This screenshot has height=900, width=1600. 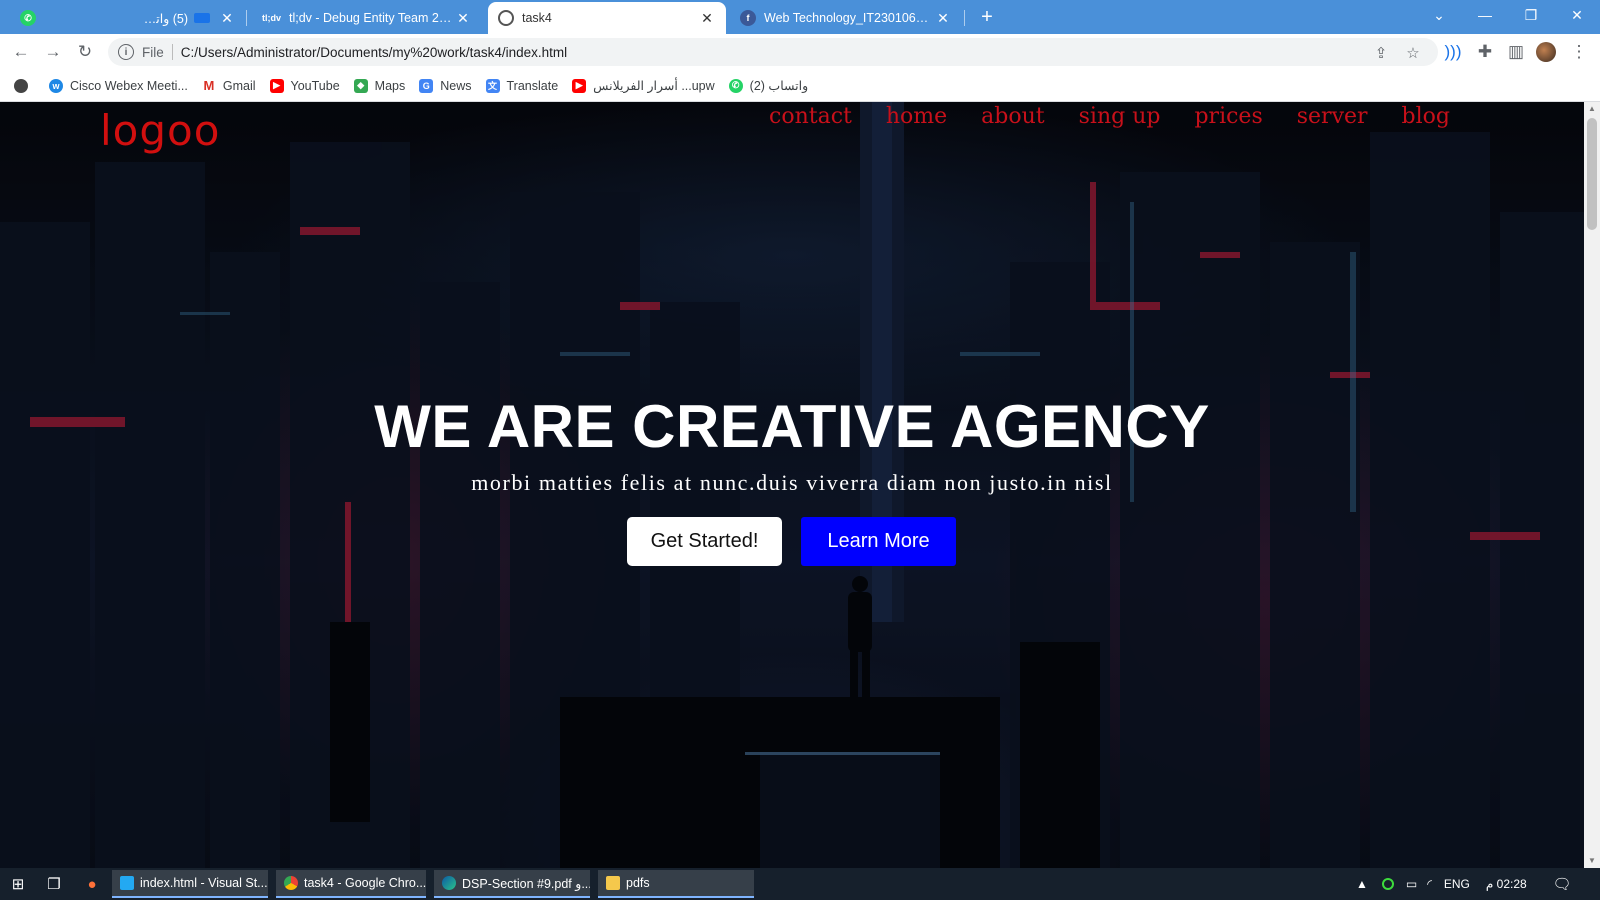 I want to click on bookmark-label: Gmail, so click(x=239, y=85).